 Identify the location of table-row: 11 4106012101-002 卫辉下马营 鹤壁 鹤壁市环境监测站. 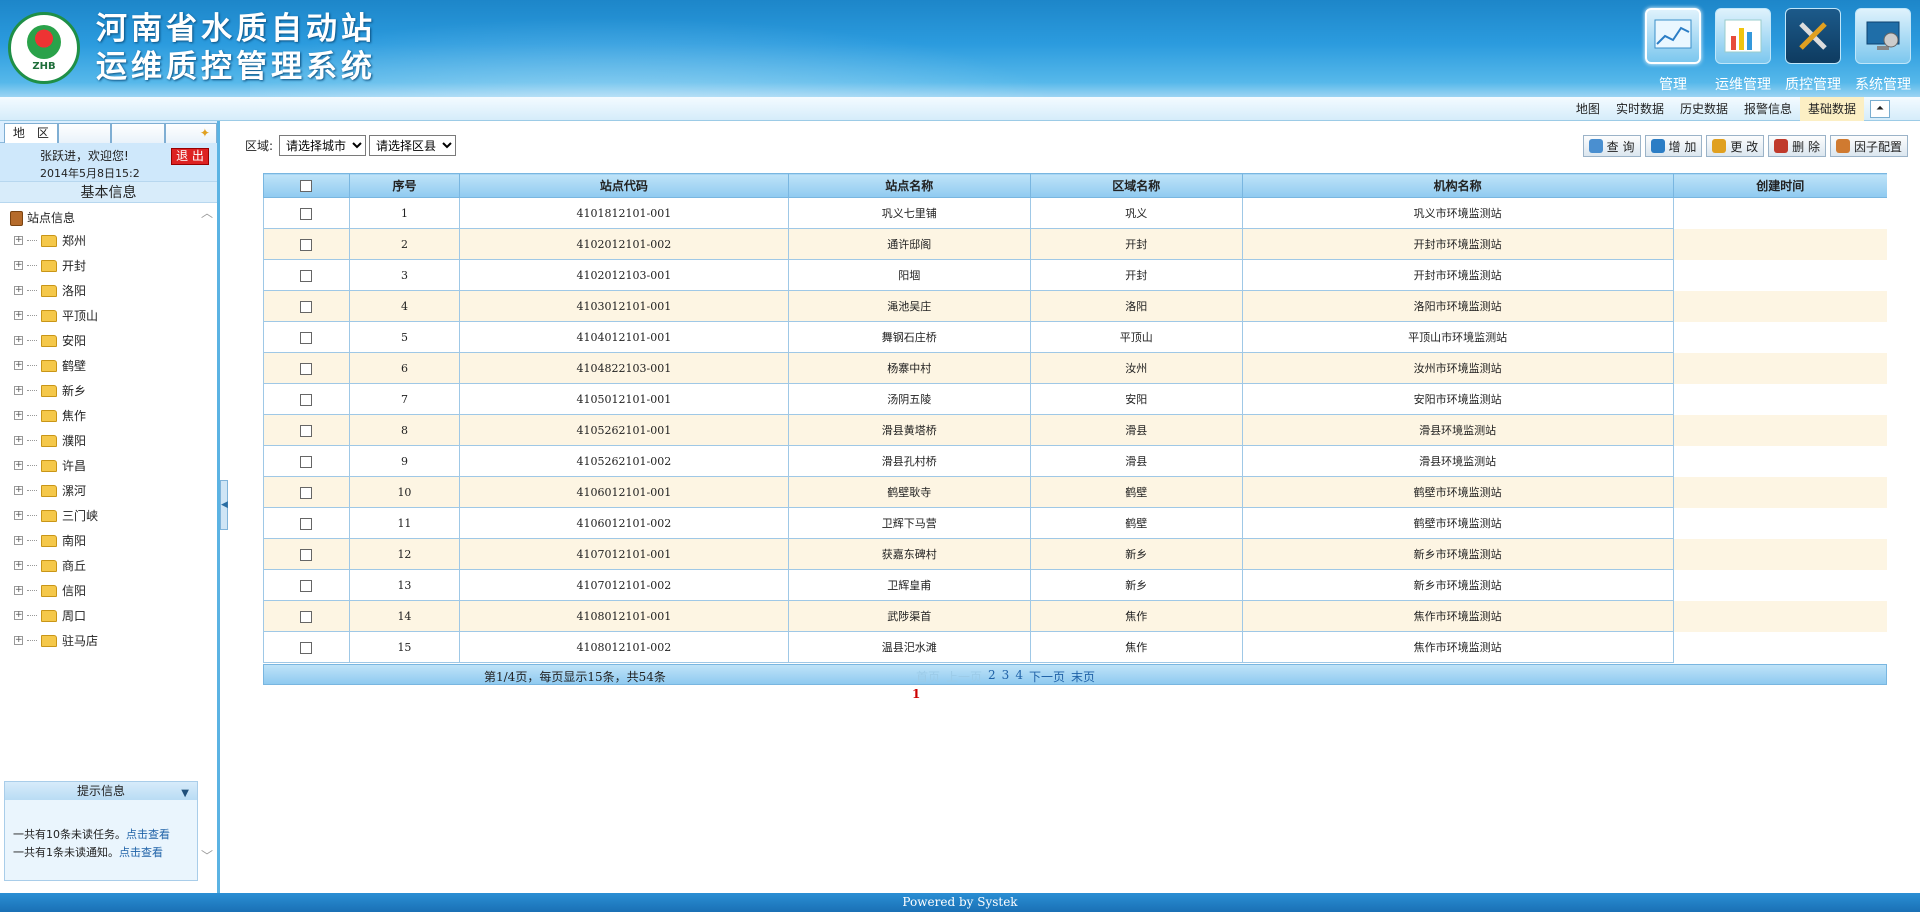
(1075, 523).